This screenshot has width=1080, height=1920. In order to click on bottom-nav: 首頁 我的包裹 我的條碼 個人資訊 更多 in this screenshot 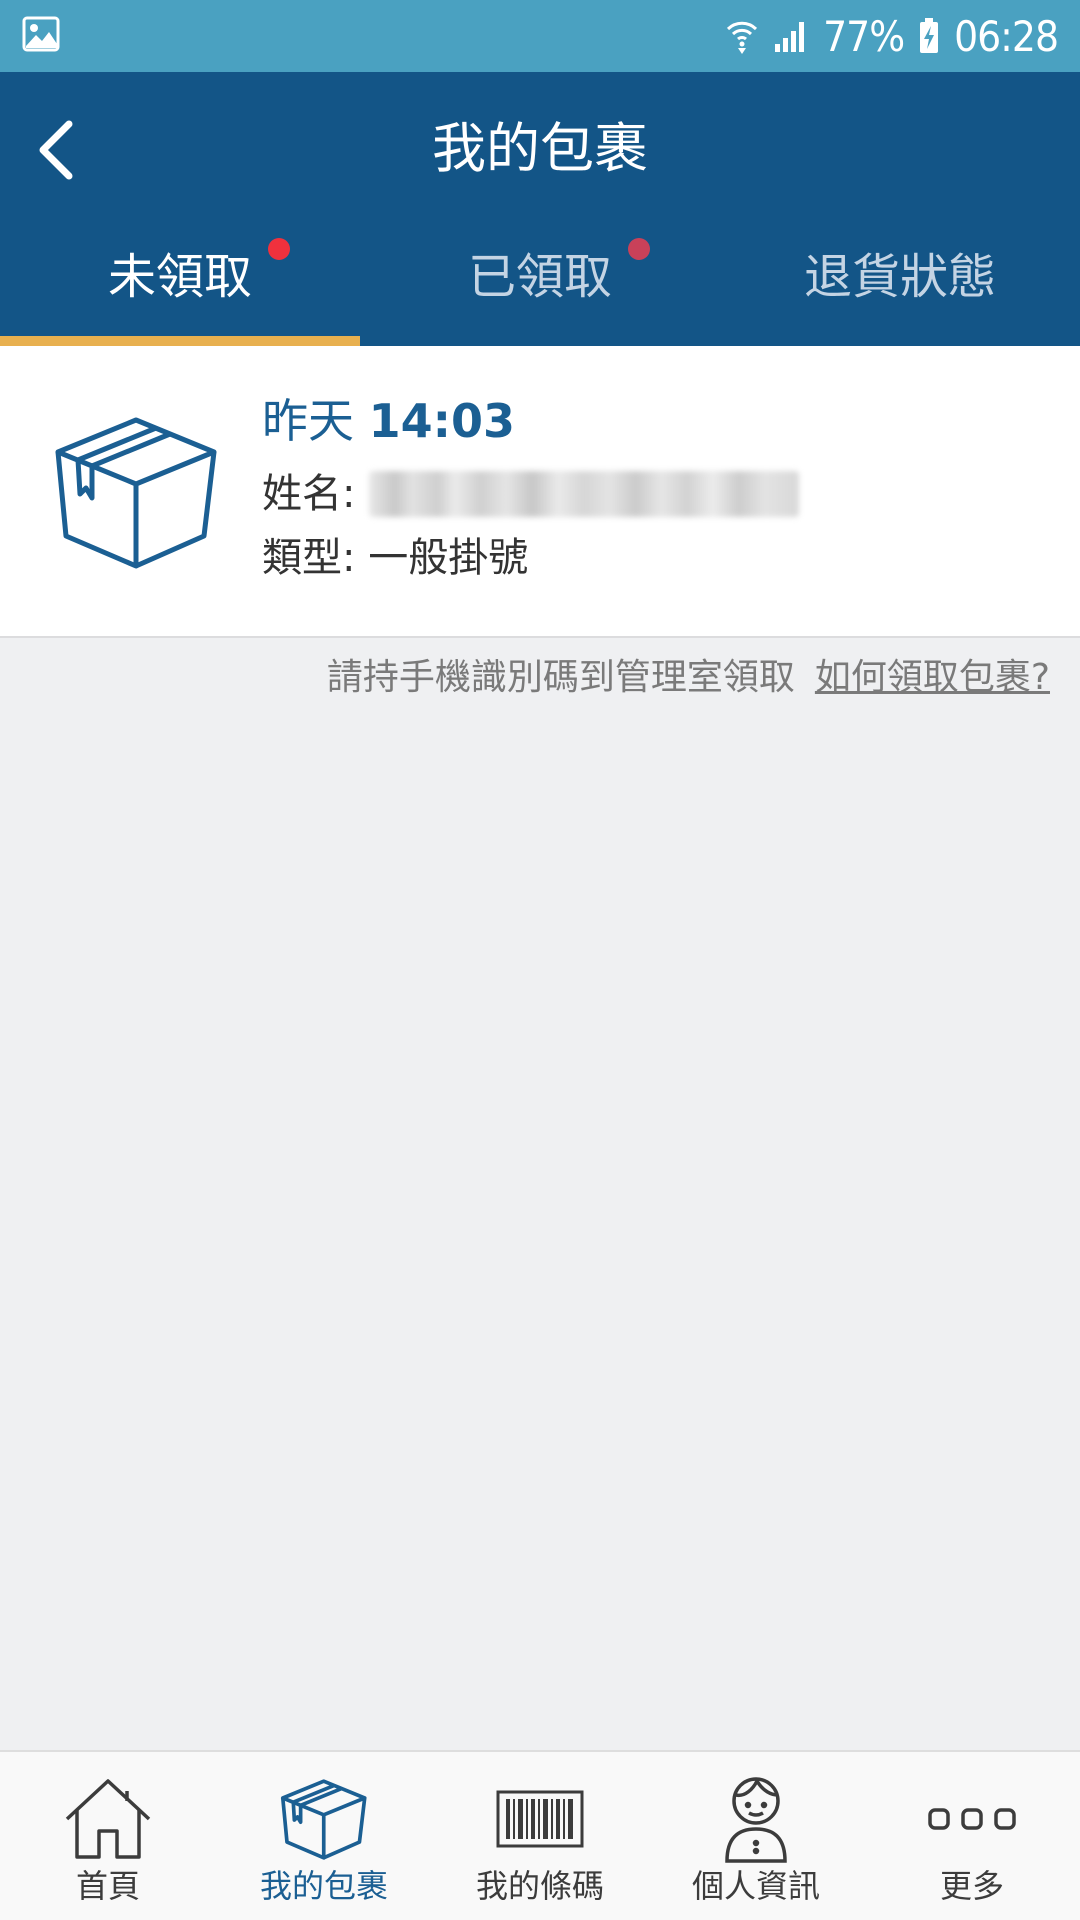, I will do `click(540, 1835)`.